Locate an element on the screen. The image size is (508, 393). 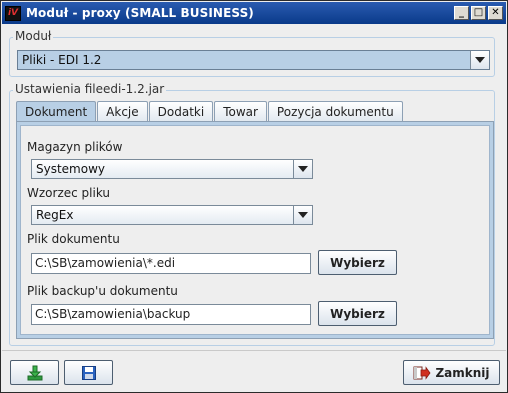
app-icon: iV is located at coordinates (13, 13).